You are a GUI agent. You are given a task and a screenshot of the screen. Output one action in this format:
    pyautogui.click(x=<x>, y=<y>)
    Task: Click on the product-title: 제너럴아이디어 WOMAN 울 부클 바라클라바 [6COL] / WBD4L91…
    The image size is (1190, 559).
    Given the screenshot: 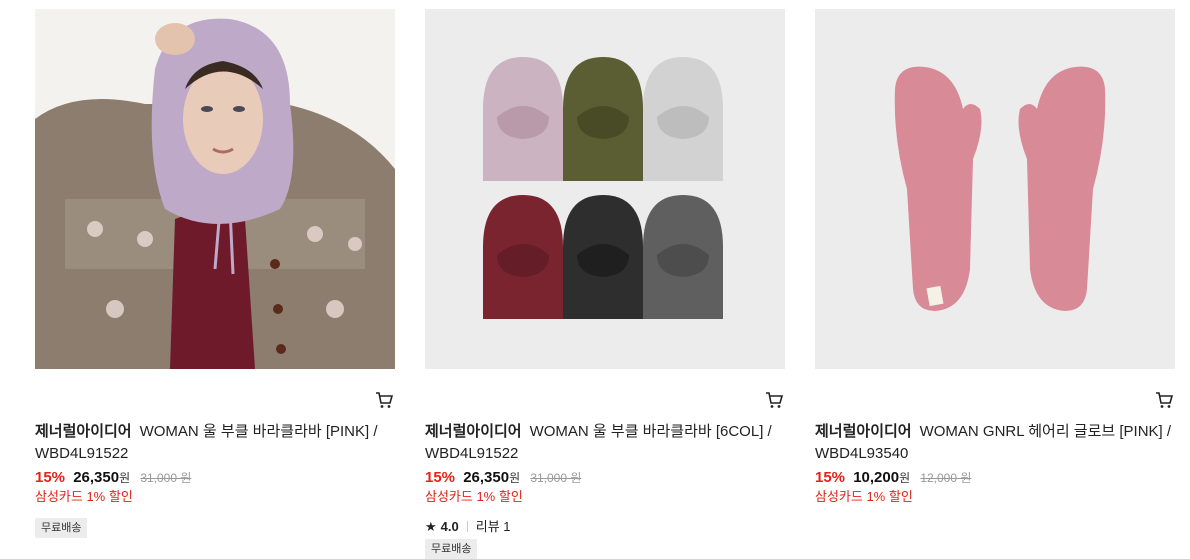 What is the action you would take?
    pyautogui.click(x=605, y=443)
    